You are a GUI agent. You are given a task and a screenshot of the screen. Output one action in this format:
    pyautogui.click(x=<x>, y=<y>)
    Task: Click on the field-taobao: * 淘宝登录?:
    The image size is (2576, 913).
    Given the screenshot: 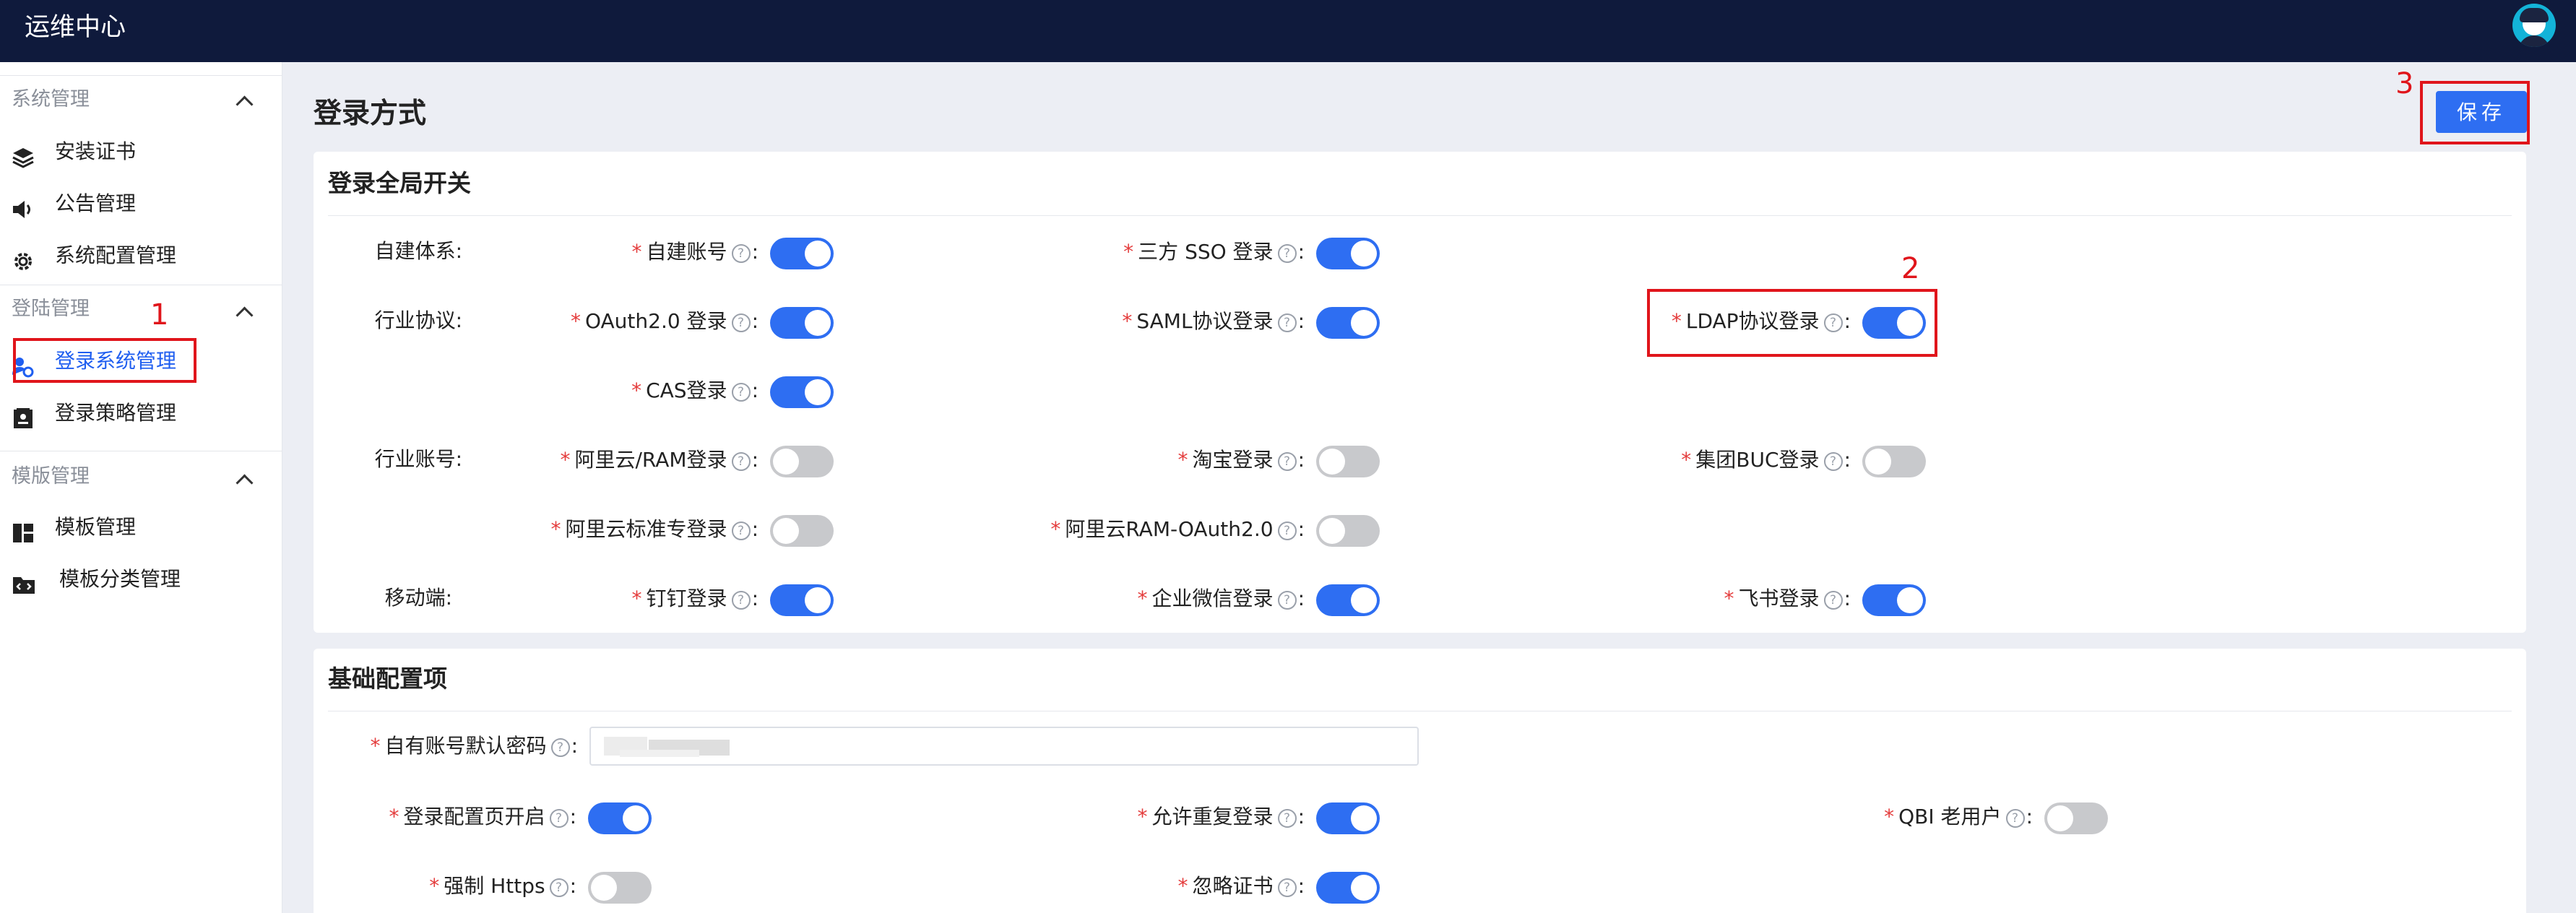 What is the action you would take?
    pyautogui.click(x=1216, y=460)
    